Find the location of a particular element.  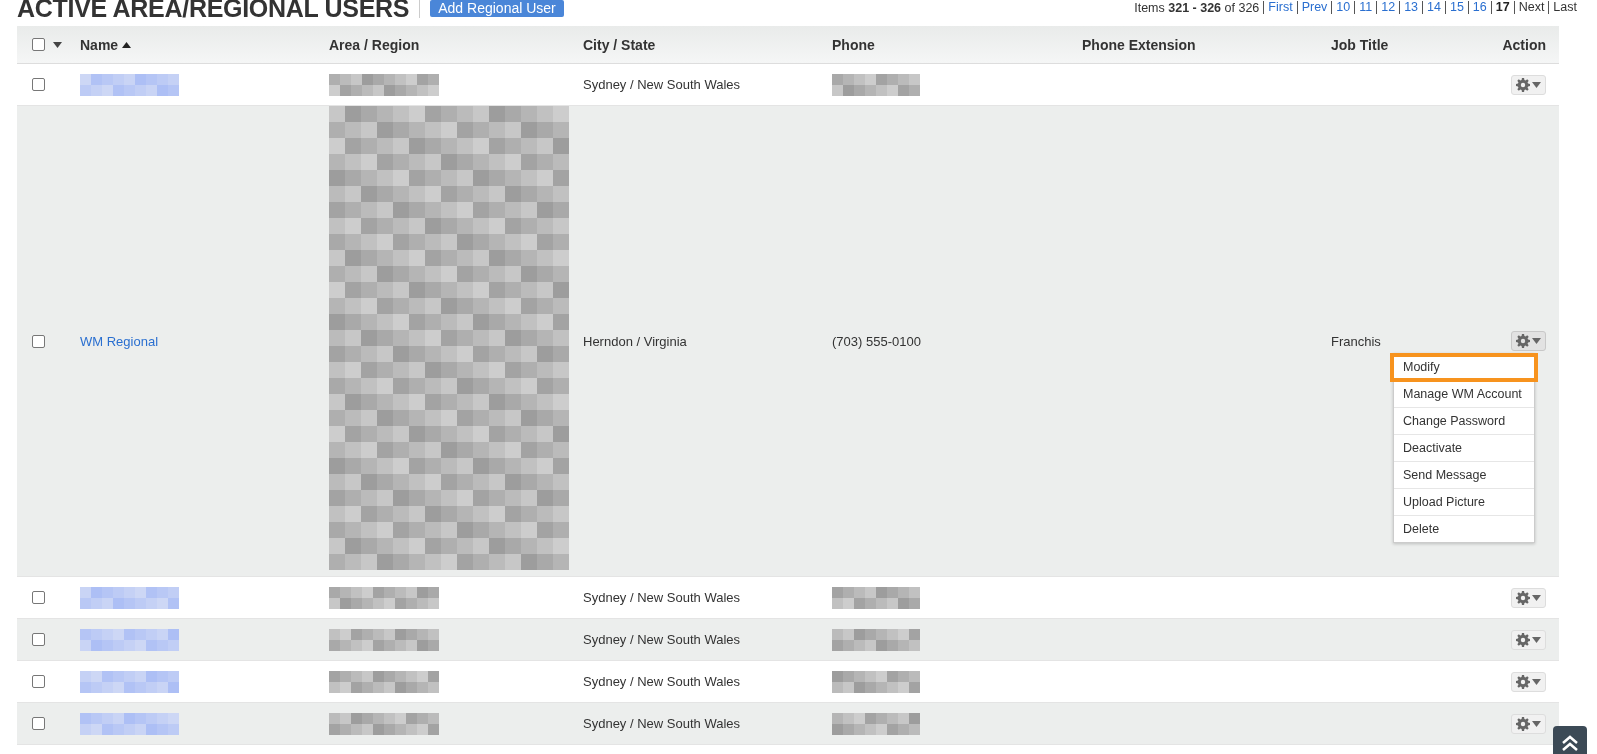

column-header: Action is located at coordinates (1524, 44).